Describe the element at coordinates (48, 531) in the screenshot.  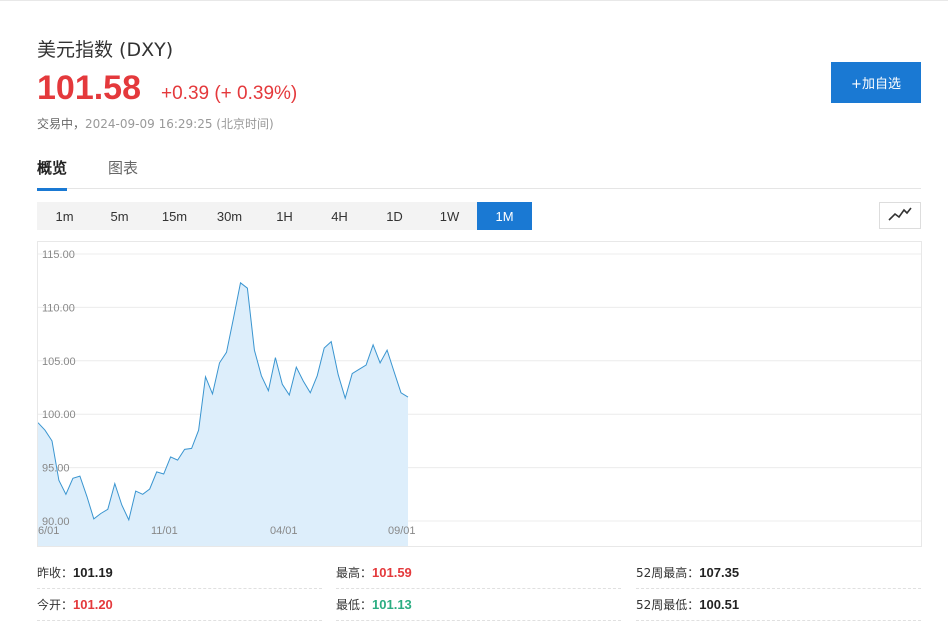
I see `x-tick-label: 6/01` at that location.